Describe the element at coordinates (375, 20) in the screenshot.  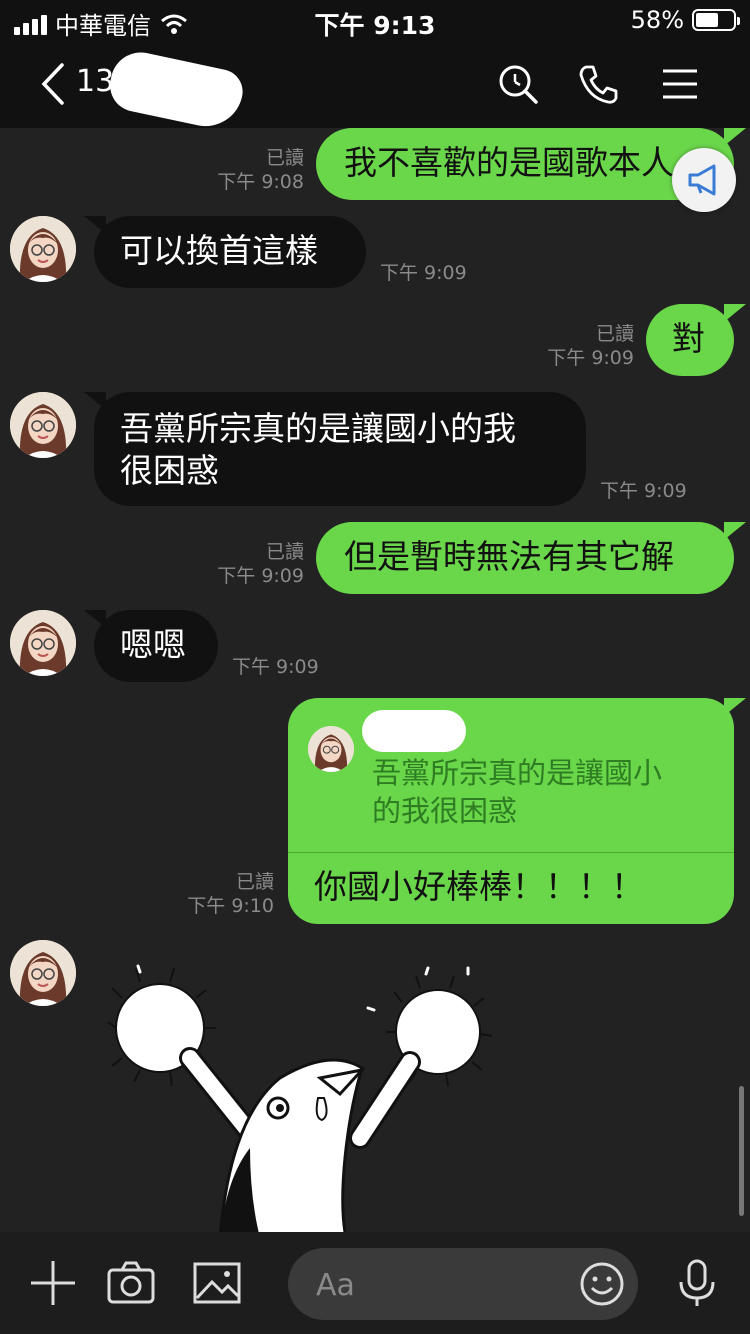
I see `status-bar: 中華電信 下午 9:13 58%` at that location.